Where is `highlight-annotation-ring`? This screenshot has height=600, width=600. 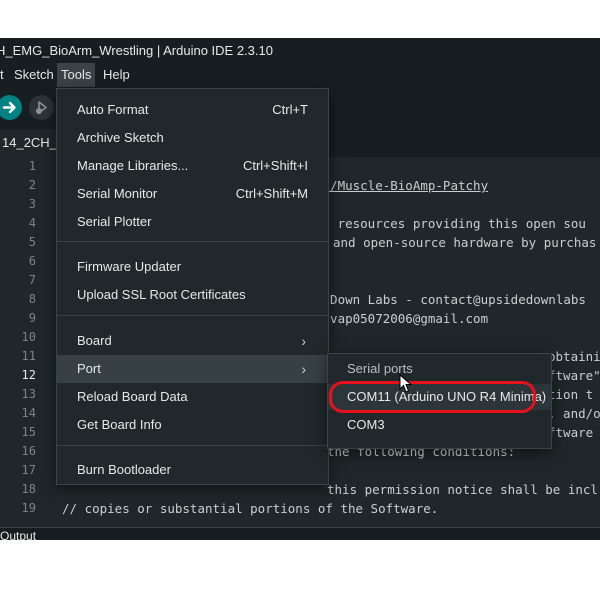
highlight-annotation-ring is located at coordinates (432, 397).